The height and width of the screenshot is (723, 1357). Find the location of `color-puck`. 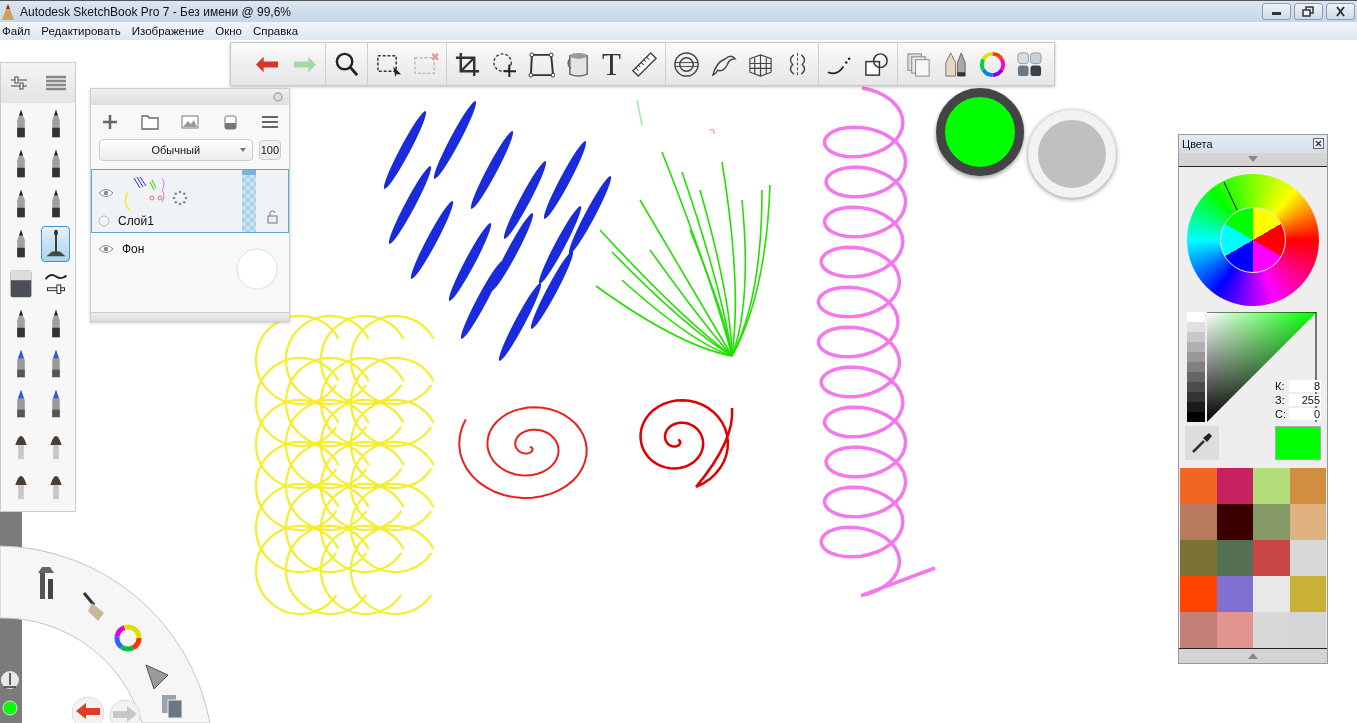

color-puck is located at coordinates (980, 132).